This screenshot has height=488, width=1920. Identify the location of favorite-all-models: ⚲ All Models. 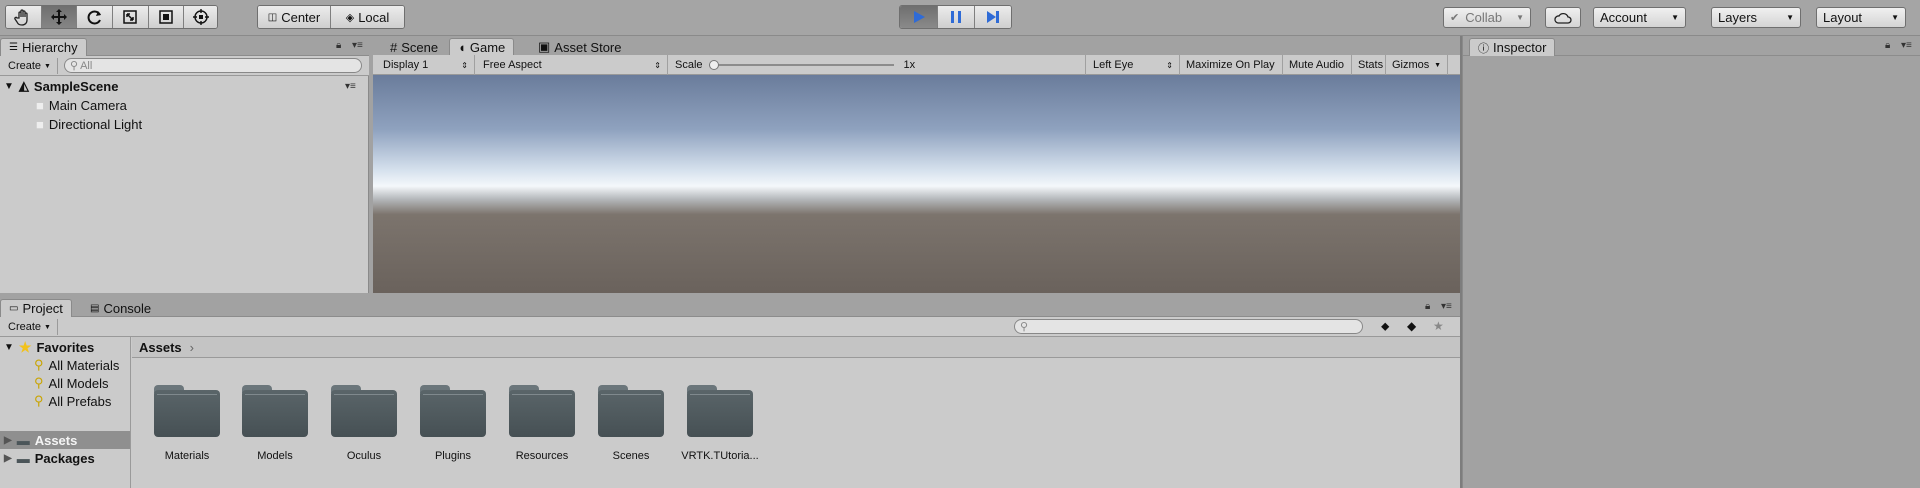
(71, 383).